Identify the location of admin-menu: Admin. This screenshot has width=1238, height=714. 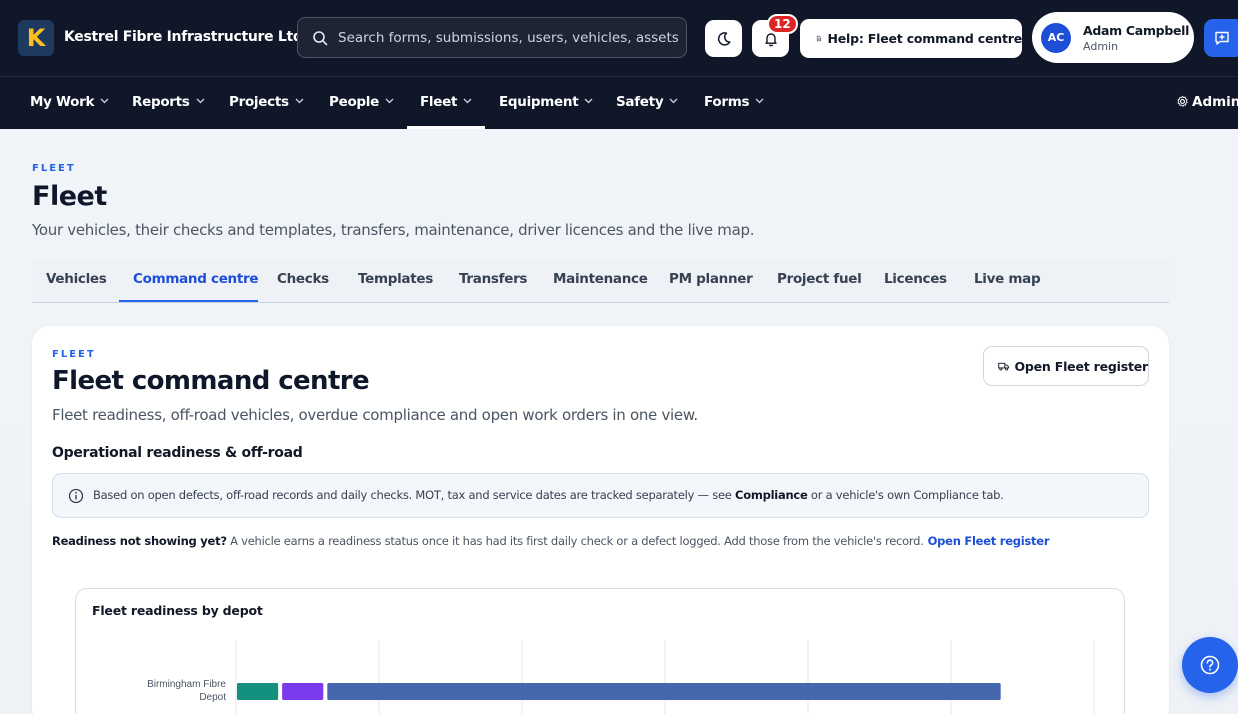
(1207, 102).